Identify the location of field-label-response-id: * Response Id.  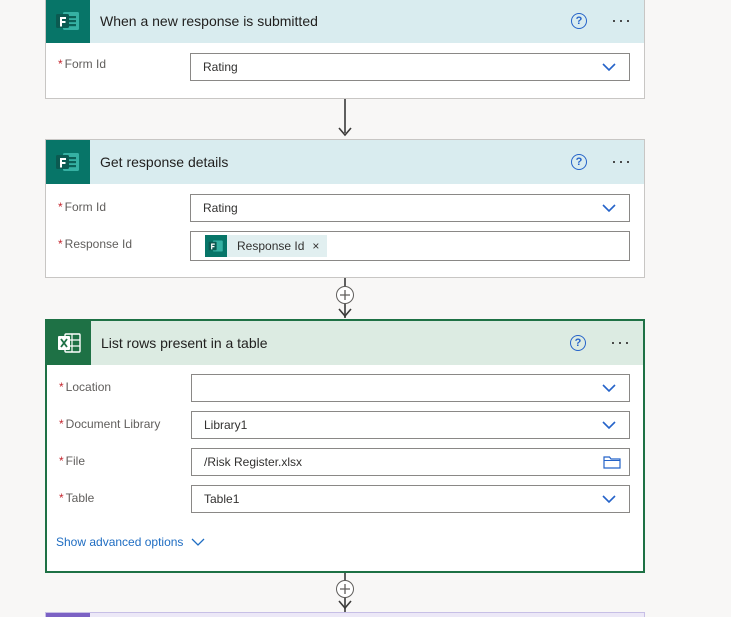
(95, 244).